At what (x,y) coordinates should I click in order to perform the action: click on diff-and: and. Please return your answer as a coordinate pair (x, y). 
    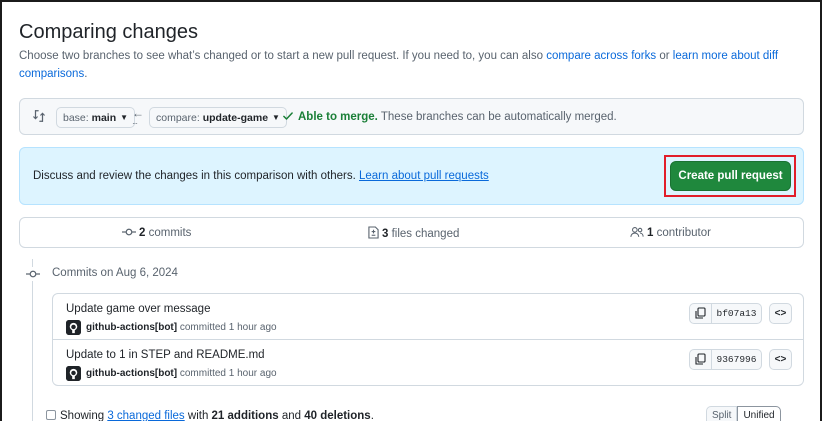
    Looking at the image, I should click on (291, 415).